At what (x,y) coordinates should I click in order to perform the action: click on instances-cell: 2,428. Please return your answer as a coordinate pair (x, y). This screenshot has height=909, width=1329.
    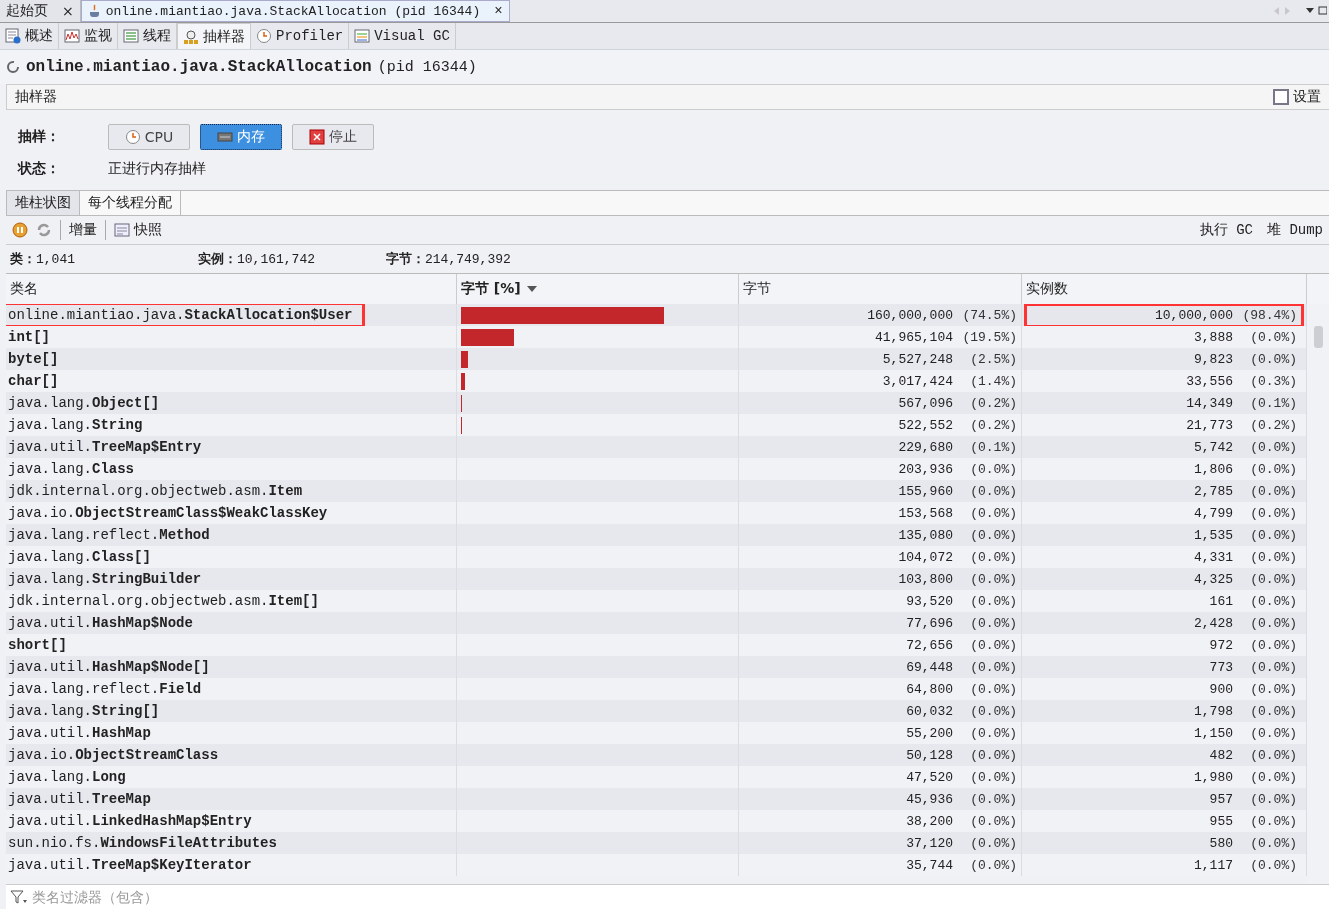
    Looking at the image, I should click on (1213, 623).